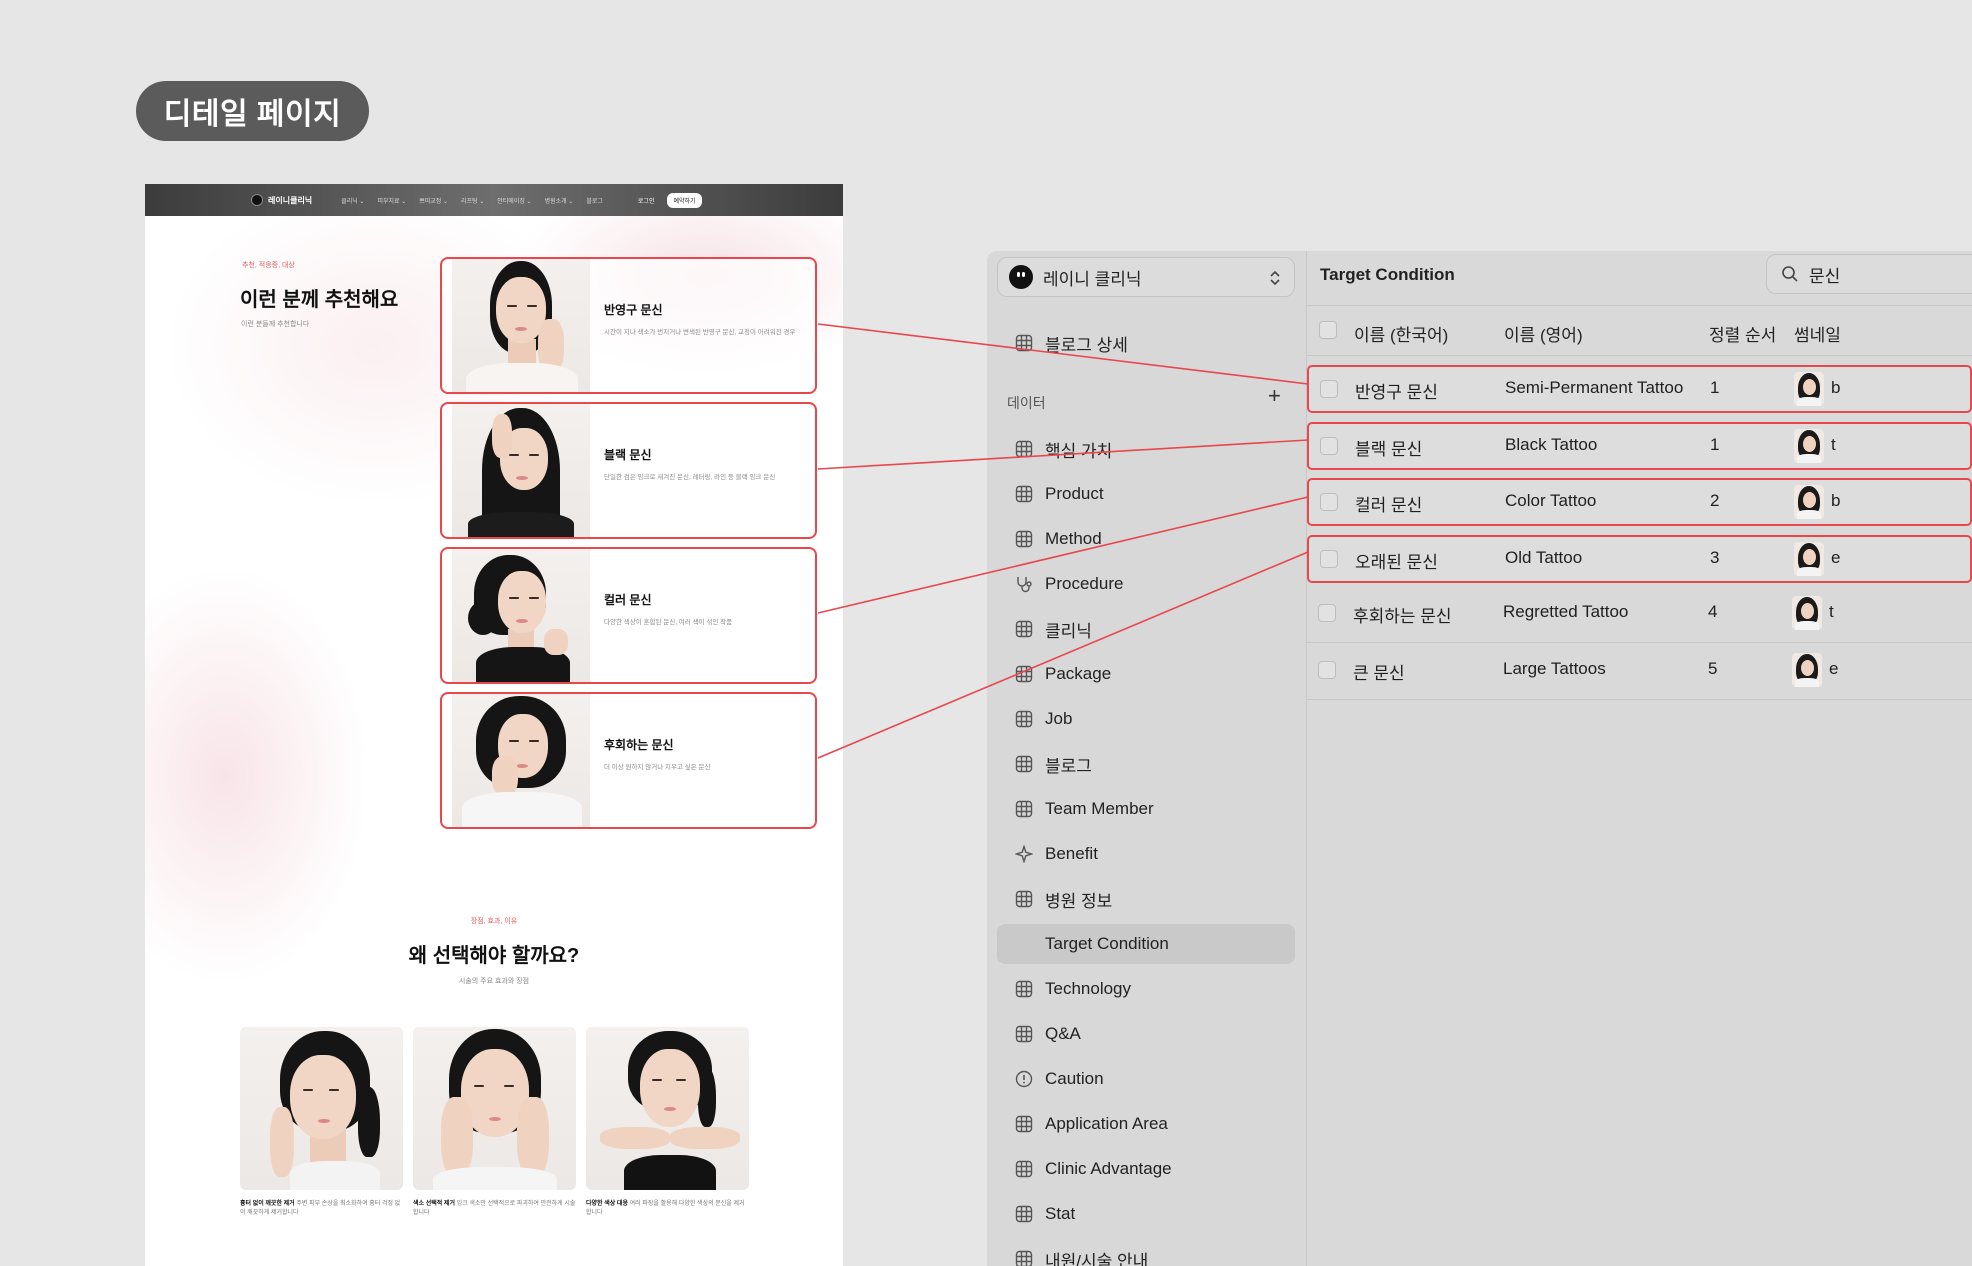 Image resolution: width=1972 pixels, height=1266 pixels. Describe the element at coordinates (1086, 345) in the screenshot. I see `sidebar-item-label: 블로그 상세` at that location.